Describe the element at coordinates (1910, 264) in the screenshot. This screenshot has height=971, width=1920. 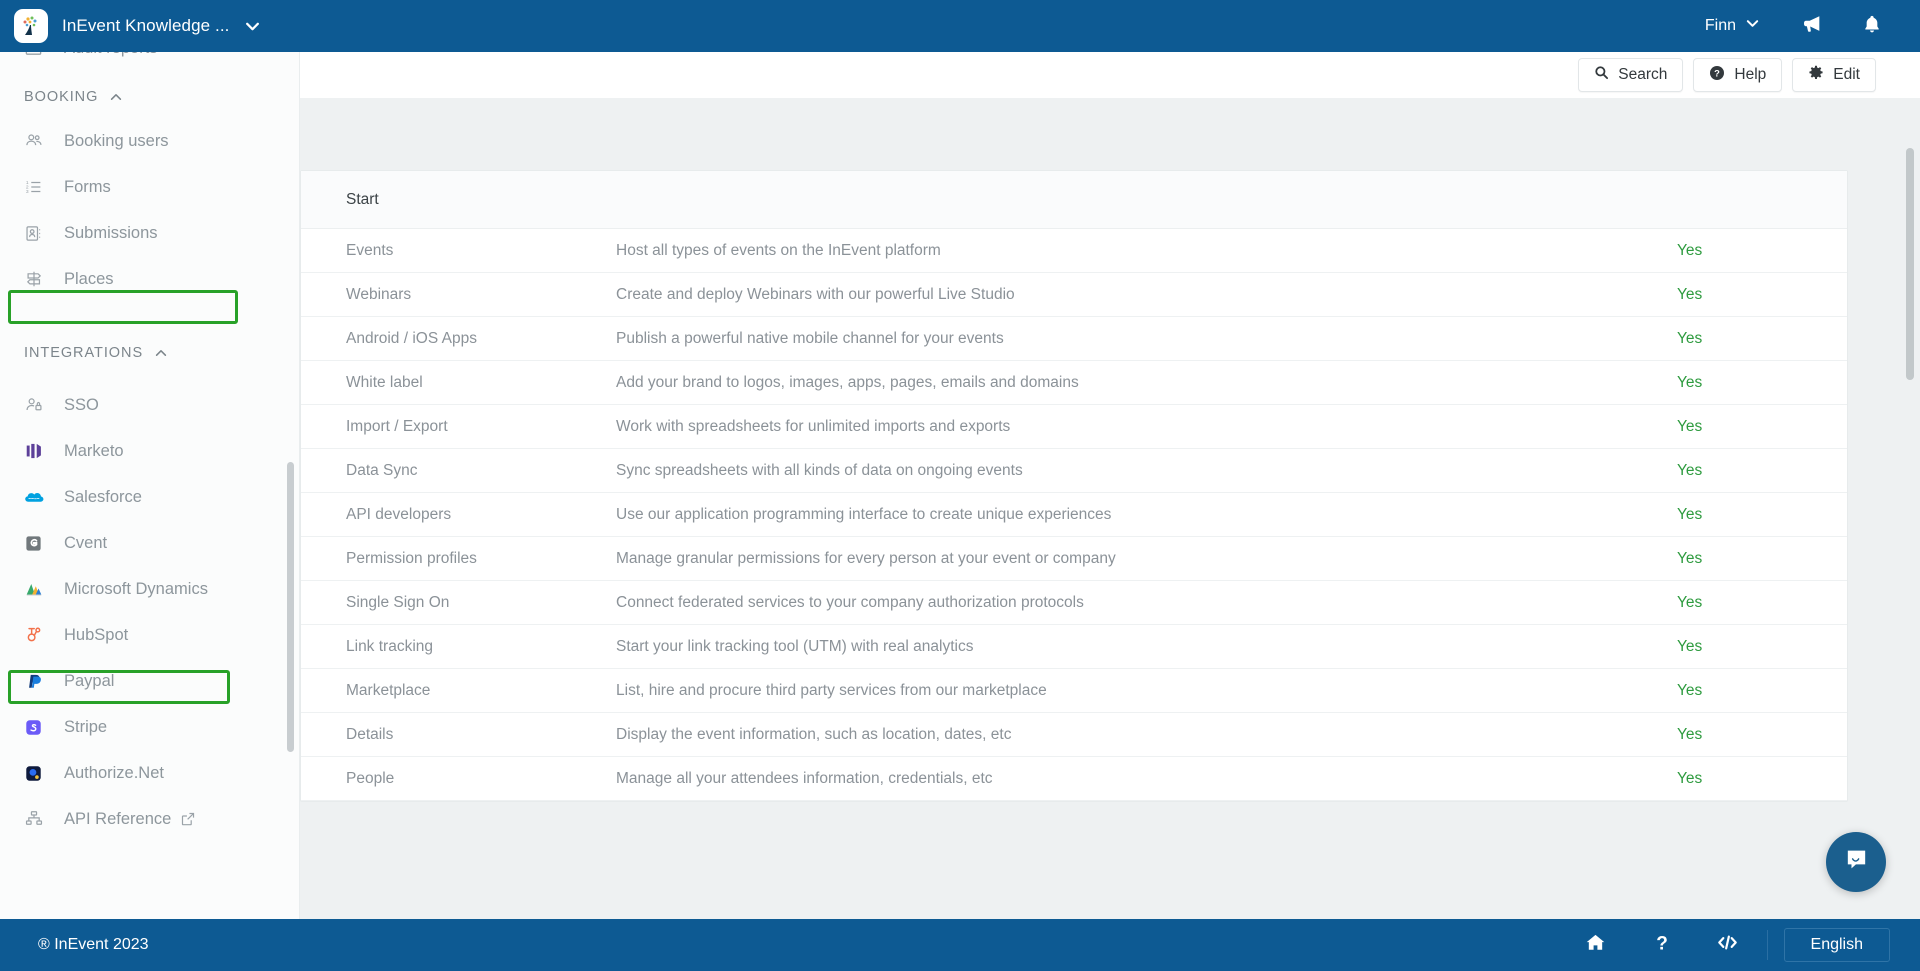
I see `main-scrollbar-thumb` at that location.